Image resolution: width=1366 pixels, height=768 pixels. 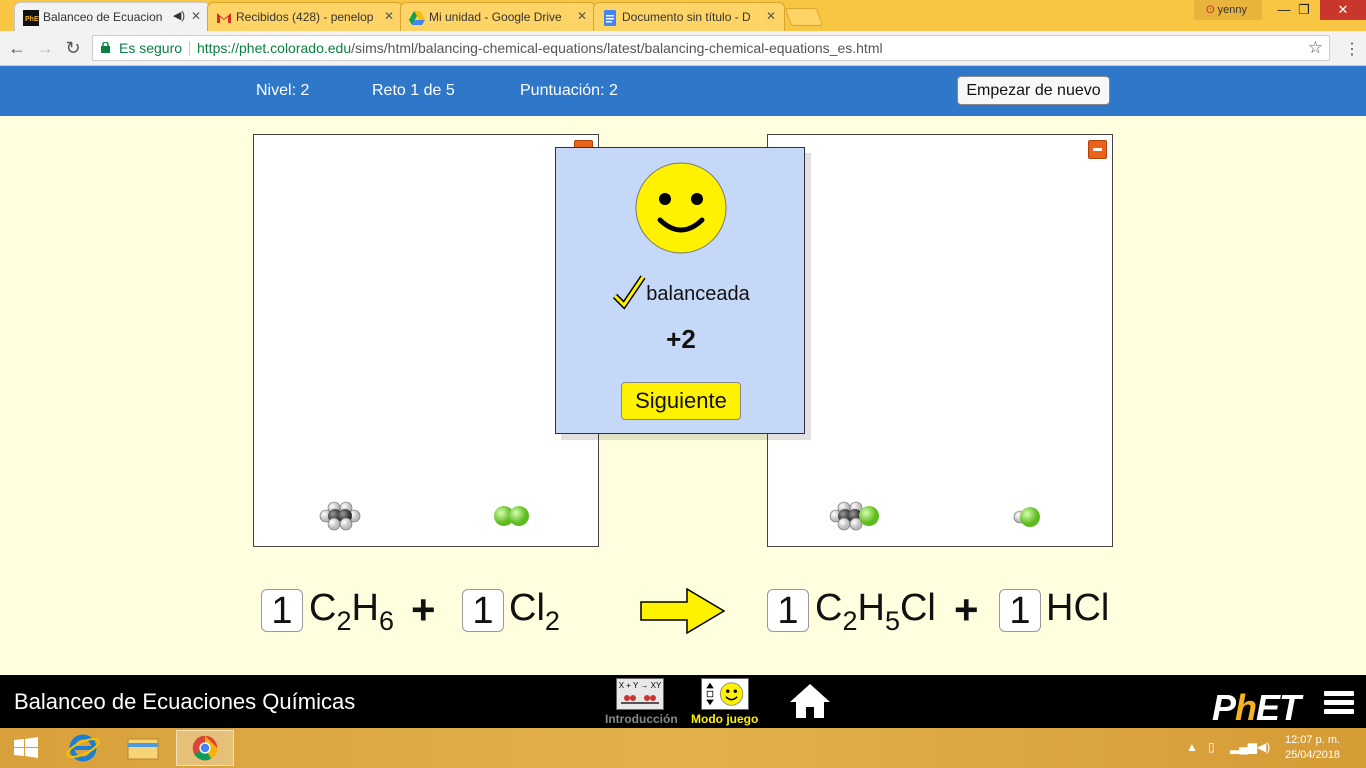 What do you see at coordinates (698, 294) in the screenshot?
I see `balanced-label: balanceada` at bounding box center [698, 294].